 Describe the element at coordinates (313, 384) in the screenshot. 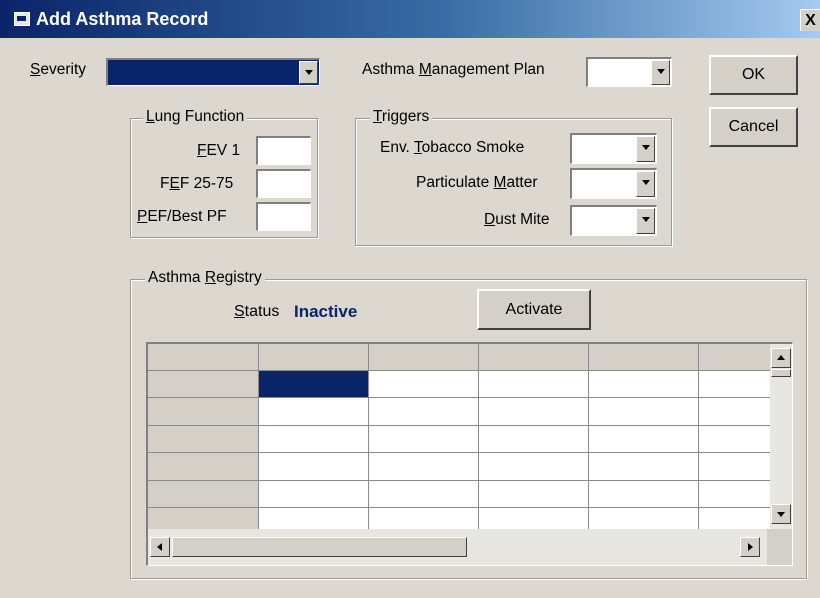

I see `grid-cell-selected` at that location.